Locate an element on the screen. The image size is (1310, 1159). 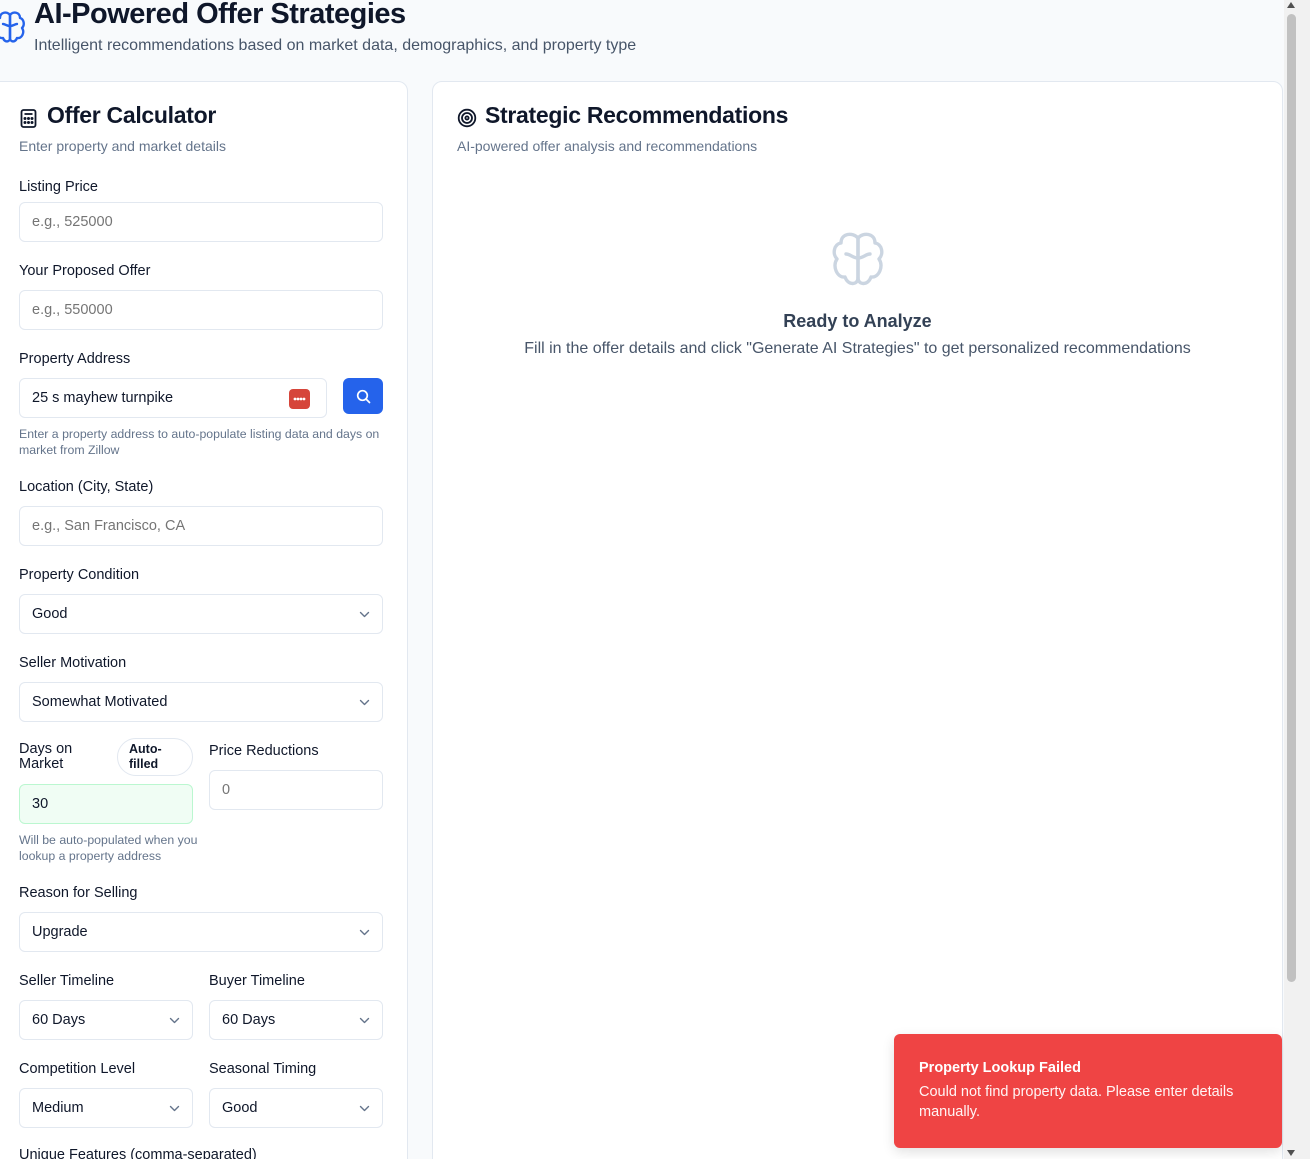
property-condition-label: Property Condition is located at coordinates (79, 575).